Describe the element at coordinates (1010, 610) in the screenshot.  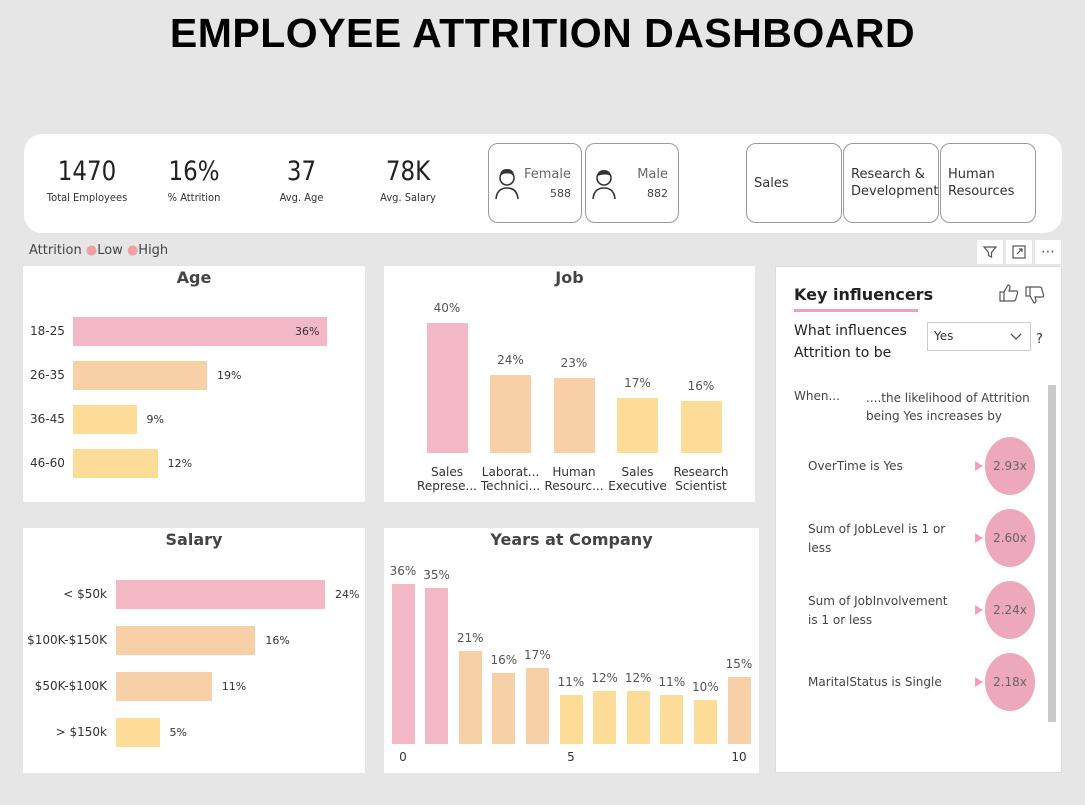
I see `influencer-bubble: 2.24x` at that location.